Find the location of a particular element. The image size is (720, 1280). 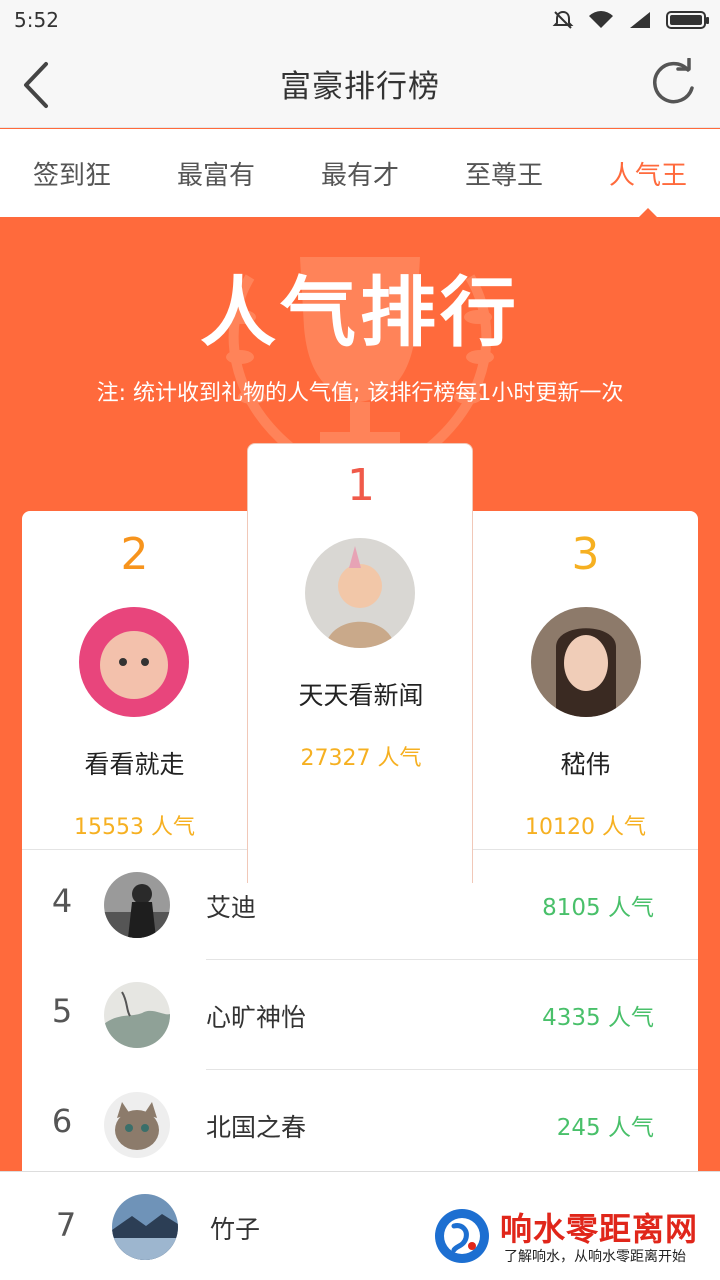

app-header: 富豪排行榜 is located at coordinates (360, 84).